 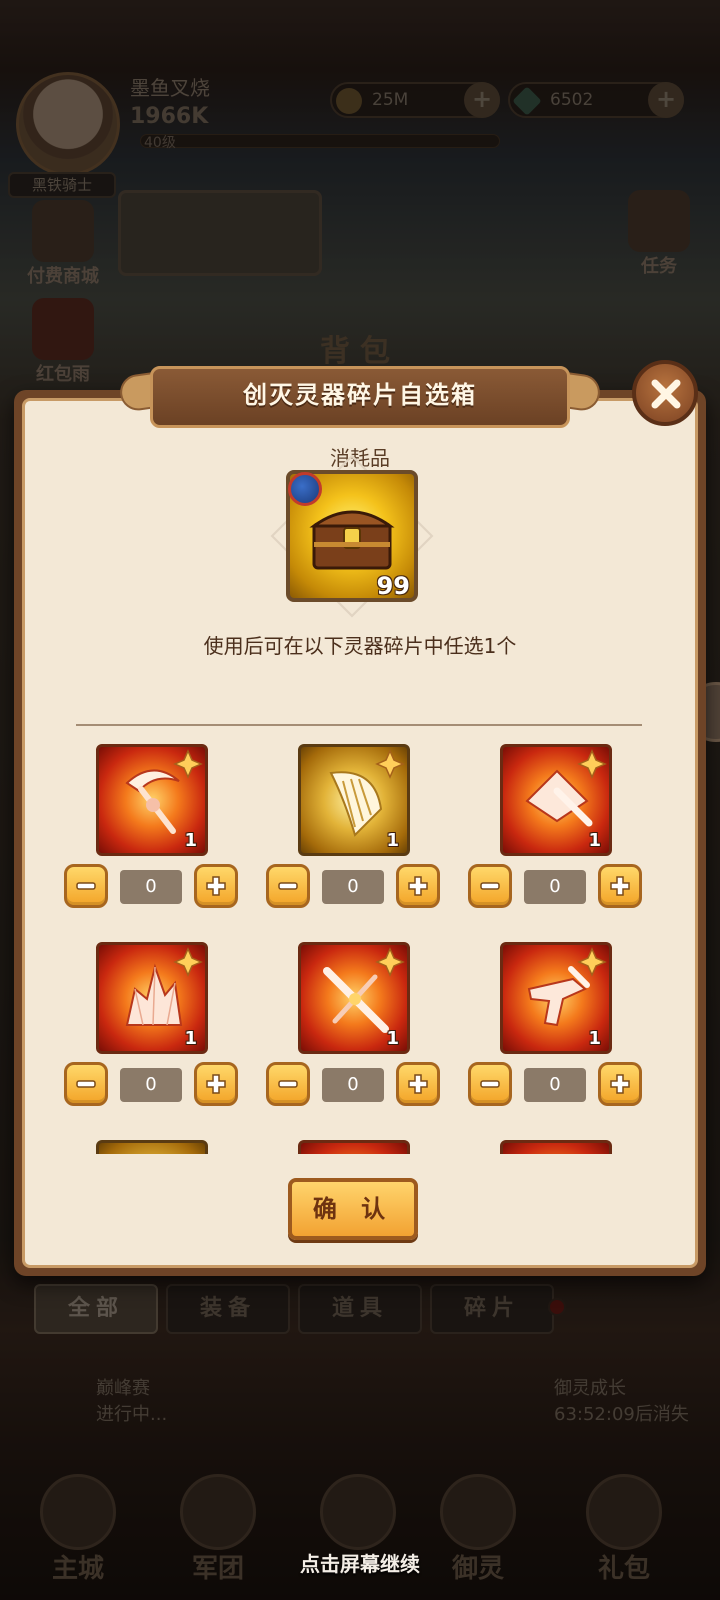 What do you see at coordinates (360, 395) in the screenshot?
I see `dialog-title: 创灭灵器碎片自选箱` at bounding box center [360, 395].